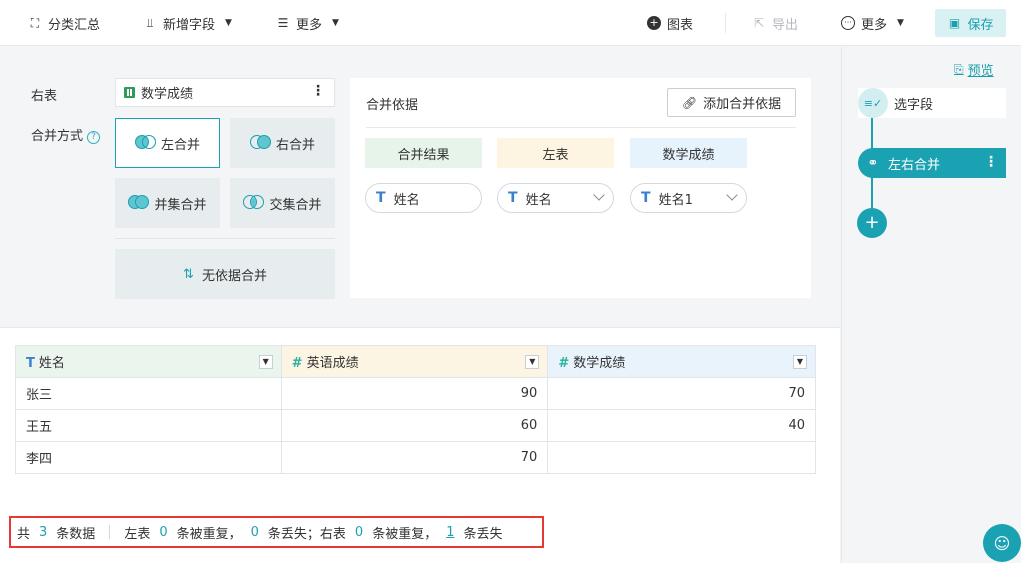 The height and width of the screenshot is (563, 1021). I want to click on left-field-select: T 姓名, so click(555, 198).